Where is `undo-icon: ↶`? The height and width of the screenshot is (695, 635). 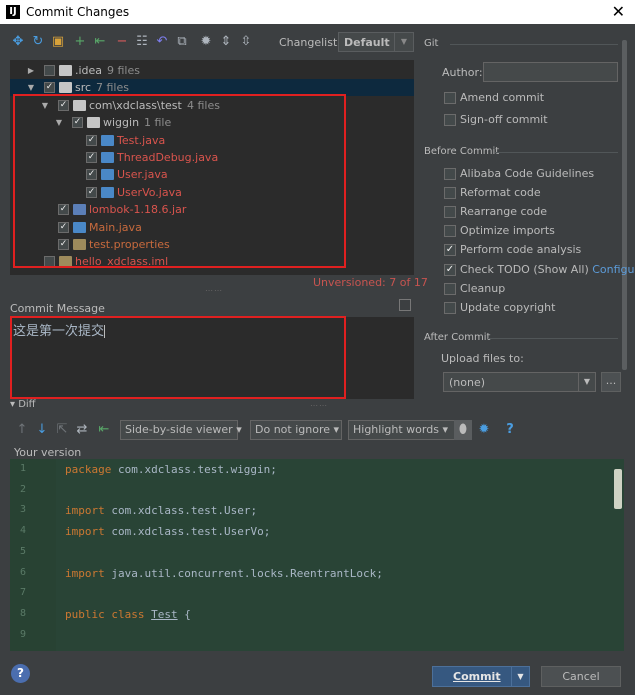 undo-icon: ↶ is located at coordinates (162, 42).